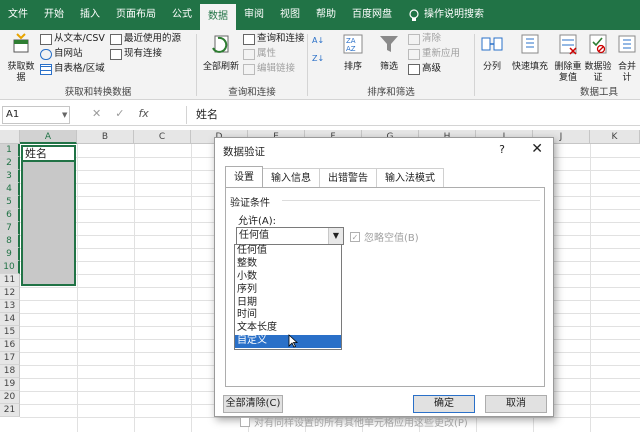  I want to click on insert-function-button: fx, so click(143, 113).